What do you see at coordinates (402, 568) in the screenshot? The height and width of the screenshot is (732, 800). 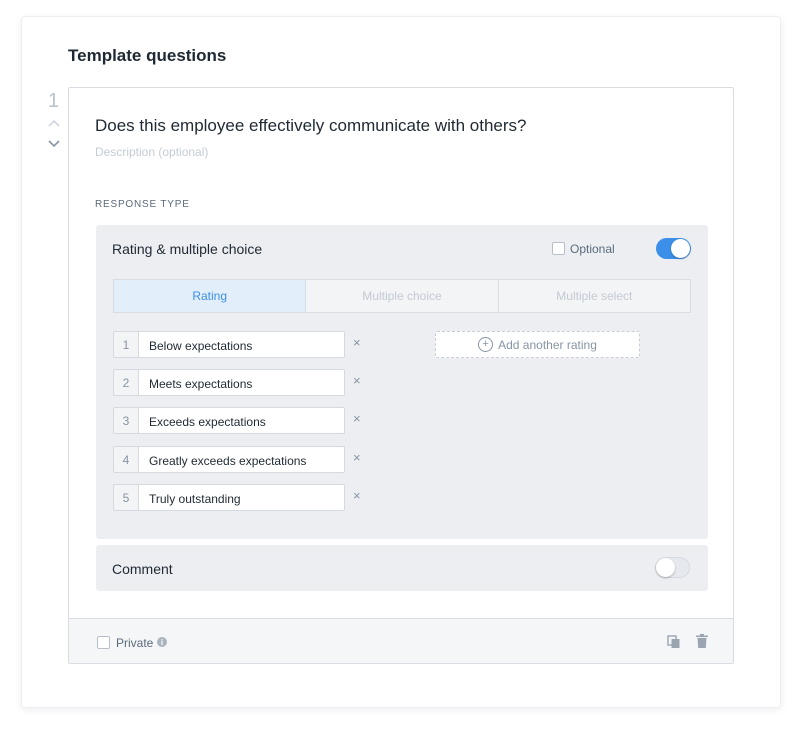 I see `comment-panel: Comment` at bounding box center [402, 568].